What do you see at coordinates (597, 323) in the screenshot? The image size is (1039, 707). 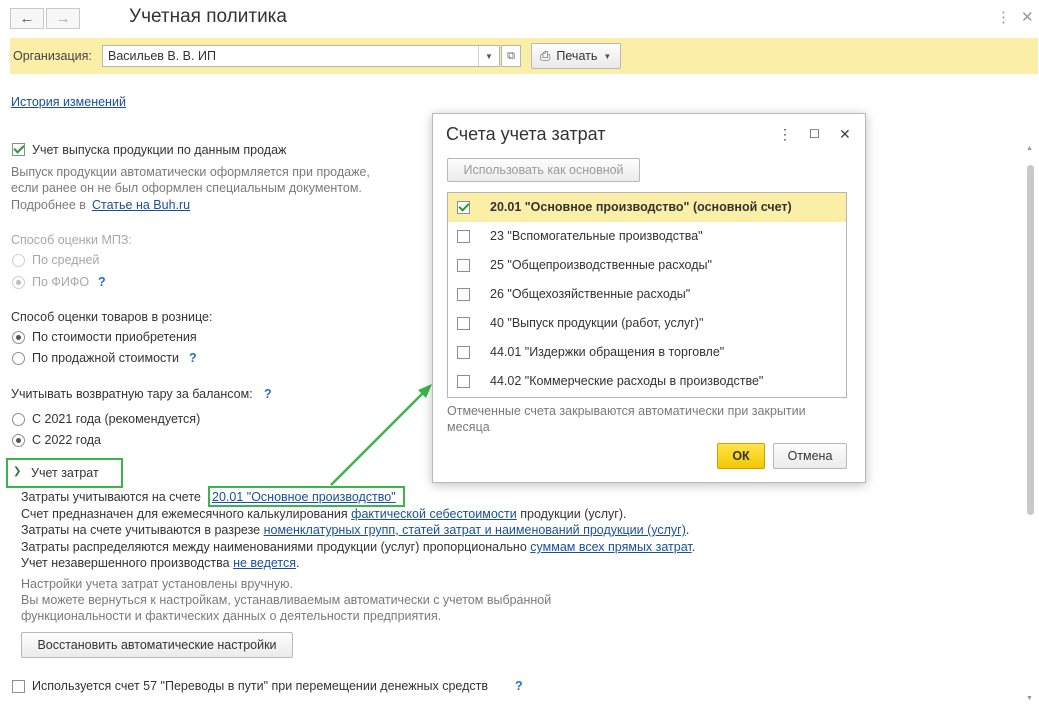 I see `account-label: 40 "Выпуск продукции (работ, услуг)"` at bounding box center [597, 323].